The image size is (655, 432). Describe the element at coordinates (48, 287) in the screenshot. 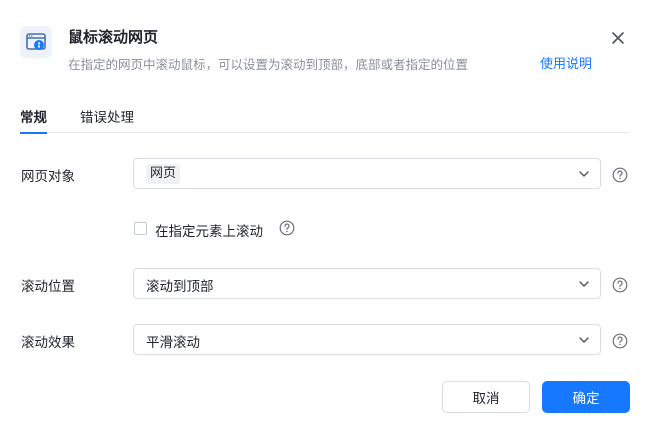

I see `scroll-position-label: 滚动位置` at that location.